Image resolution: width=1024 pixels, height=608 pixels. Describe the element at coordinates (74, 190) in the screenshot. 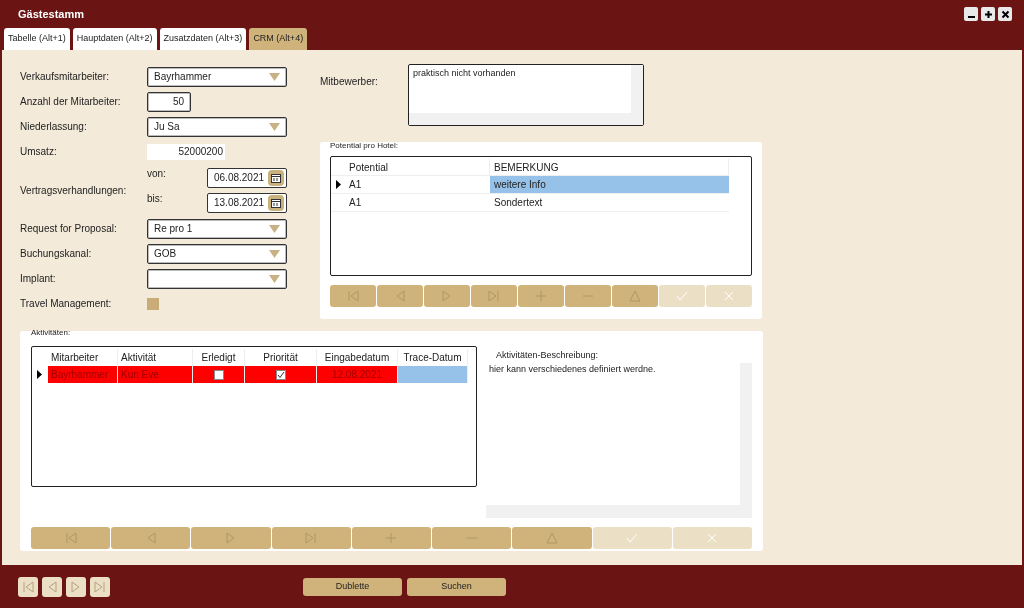

I see `field-label: Vertragsverhandlungen:` at that location.